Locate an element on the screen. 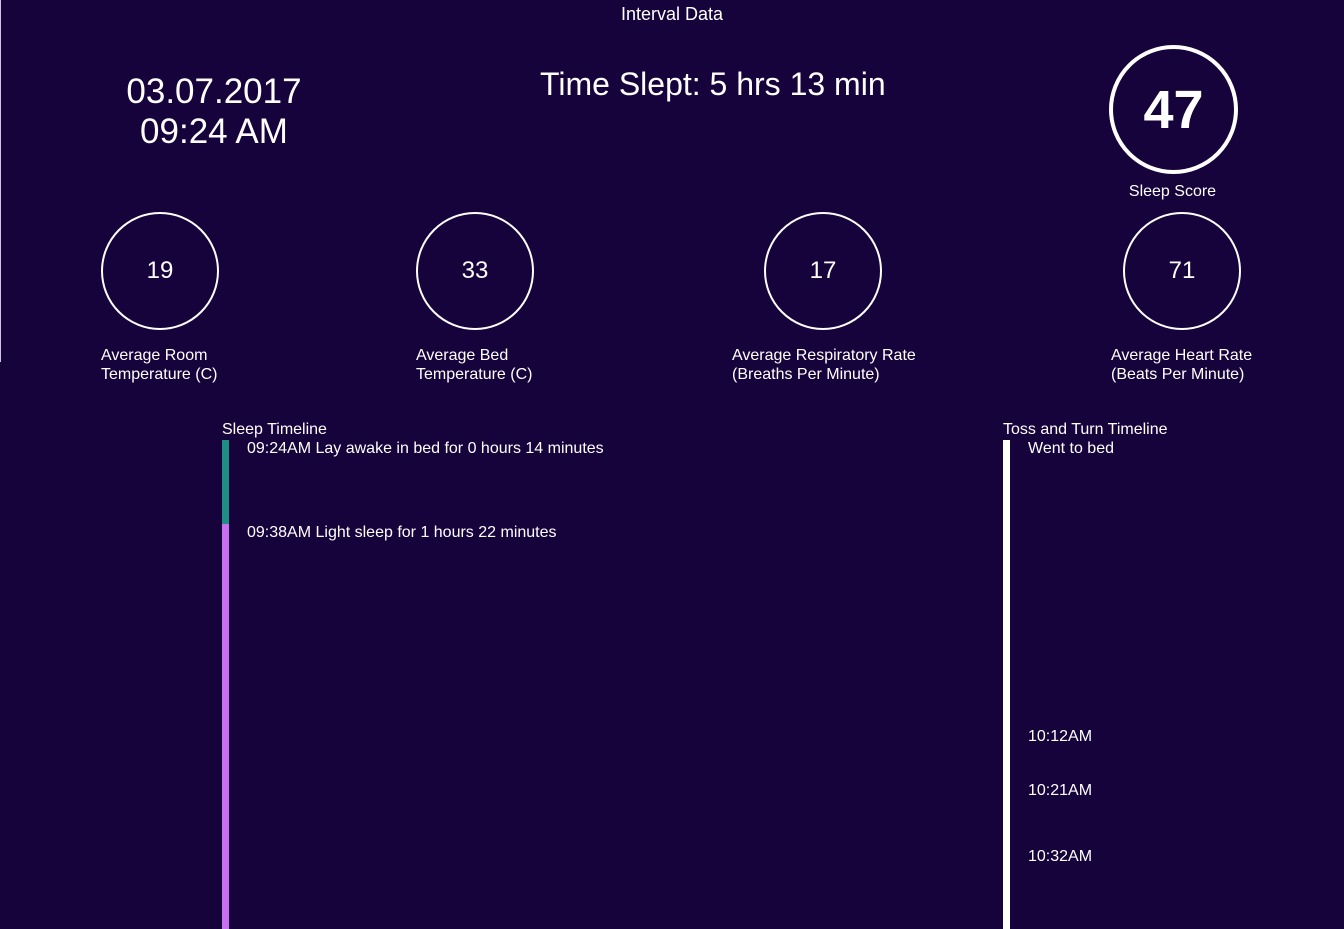 This screenshot has width=1344, height=929. sleep-score-value: 47 is located at coordinates (1173, 109).